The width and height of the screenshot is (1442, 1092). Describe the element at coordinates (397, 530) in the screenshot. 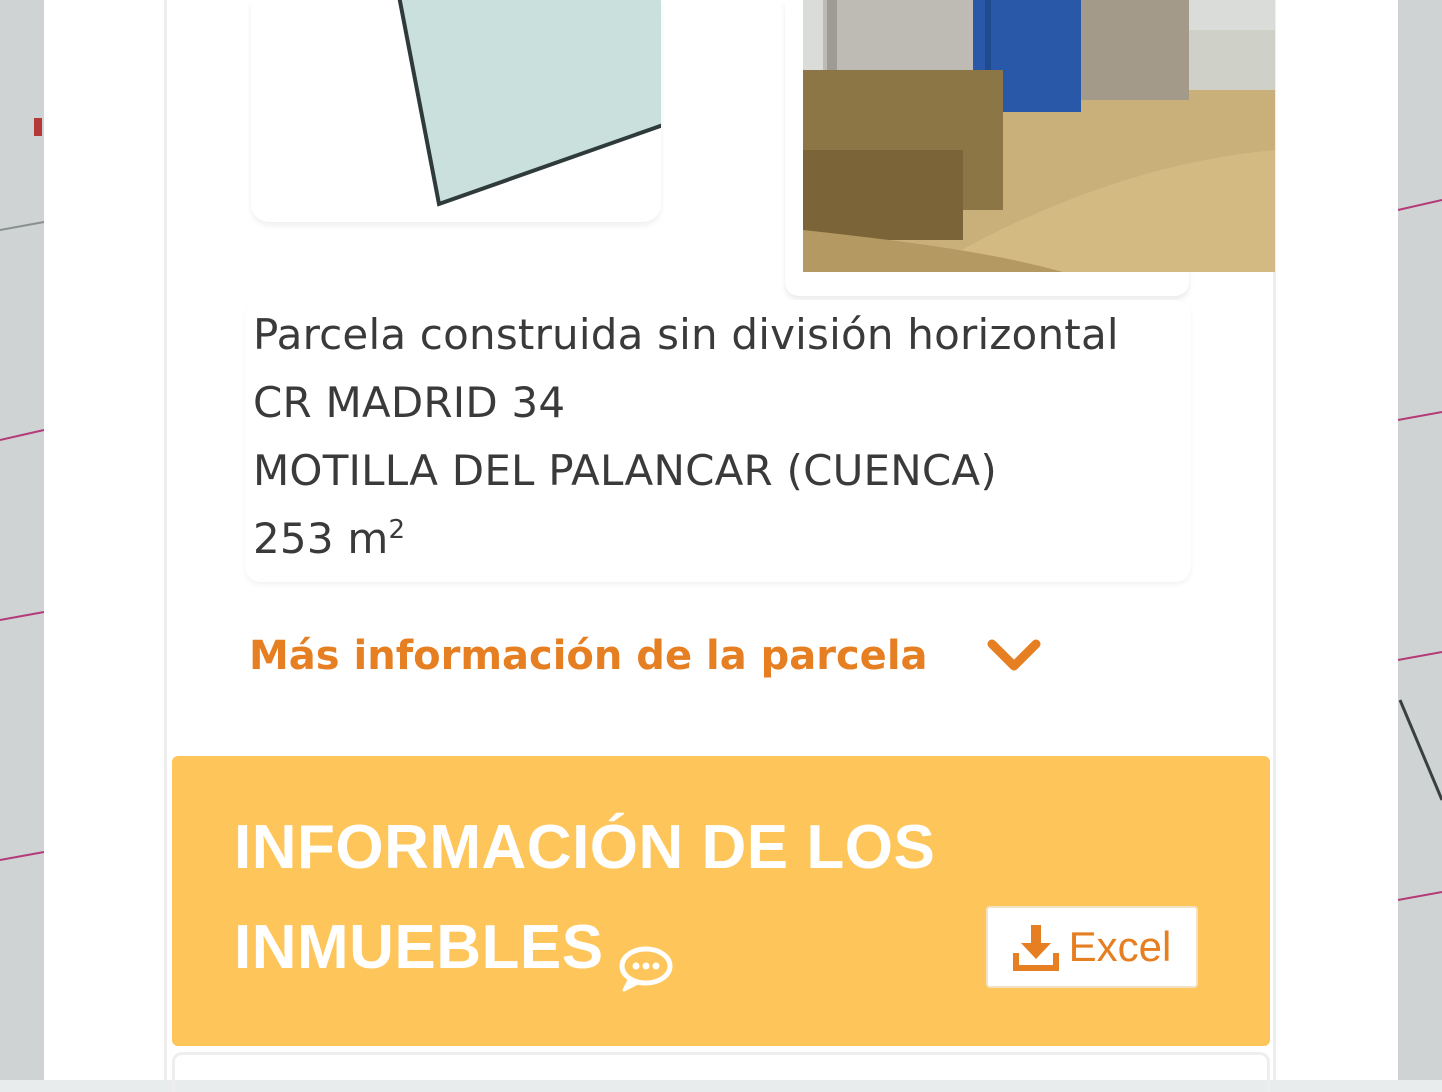

I see `parcel-surface-exponent: 2` at that location.